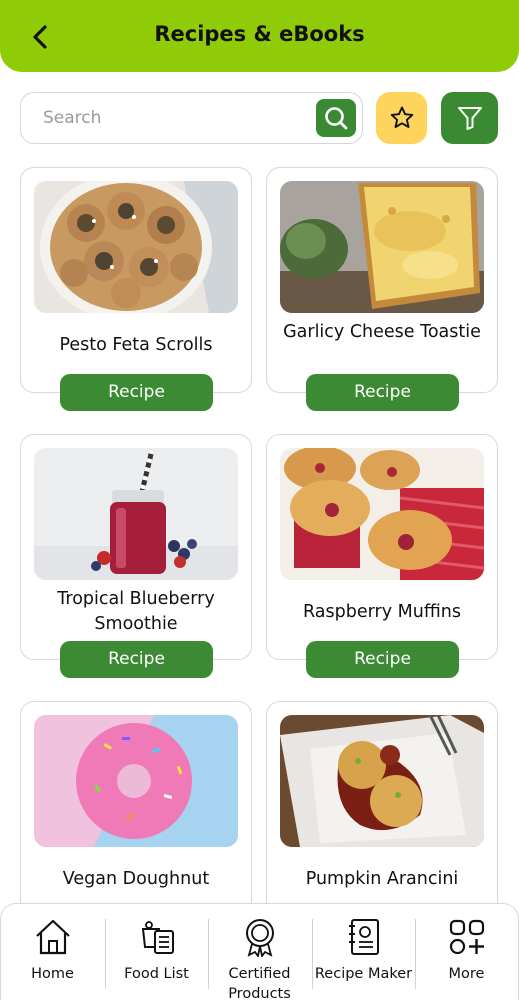 This screenshot has width=519, height=1000. I want to click on star-icon, so click(401, 117).